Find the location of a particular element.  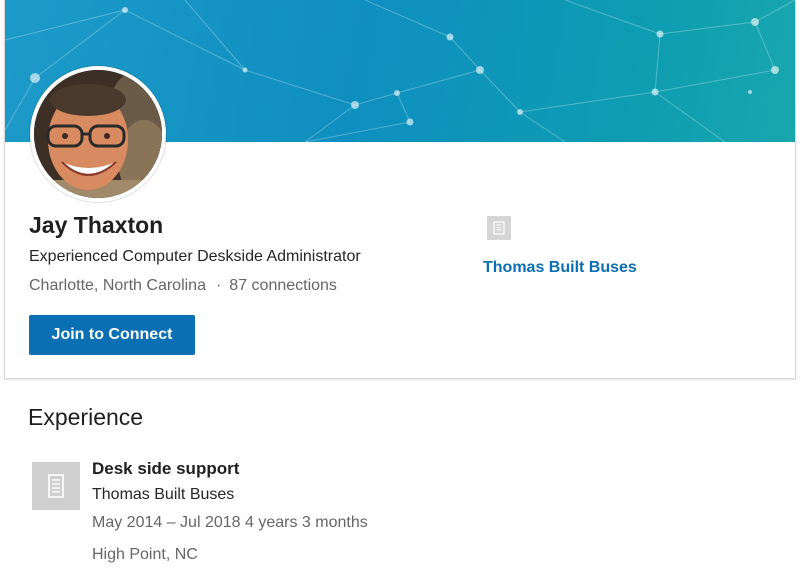

experience-company: Thomas Built Buses is located at coordinates (163, 494).